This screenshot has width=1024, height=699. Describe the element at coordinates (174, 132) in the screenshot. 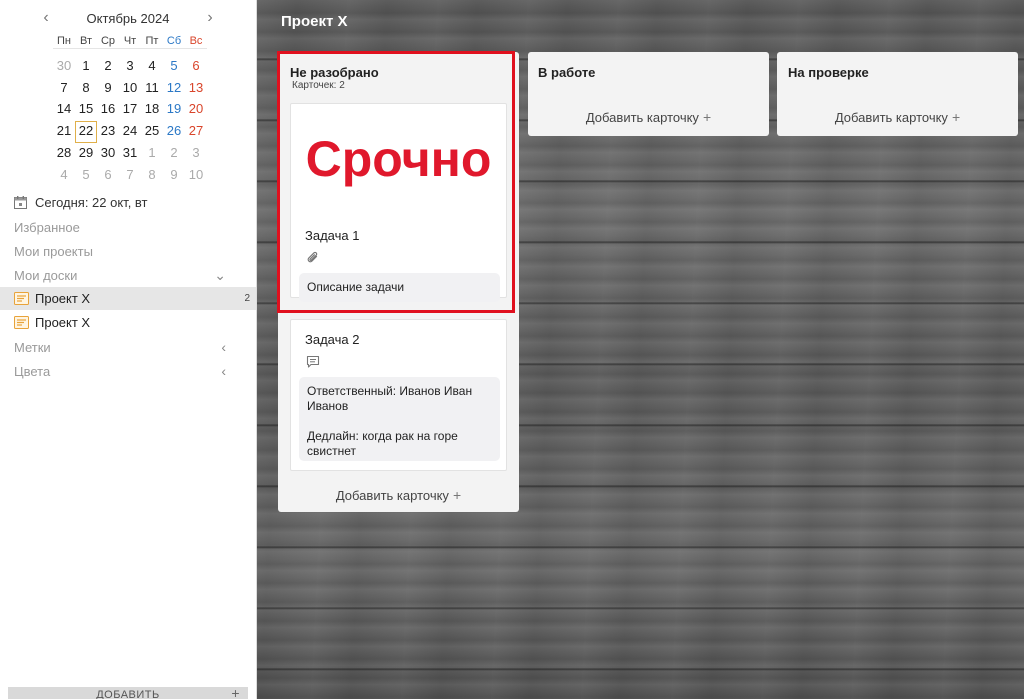

I see `calendar-day: 26` at that location.